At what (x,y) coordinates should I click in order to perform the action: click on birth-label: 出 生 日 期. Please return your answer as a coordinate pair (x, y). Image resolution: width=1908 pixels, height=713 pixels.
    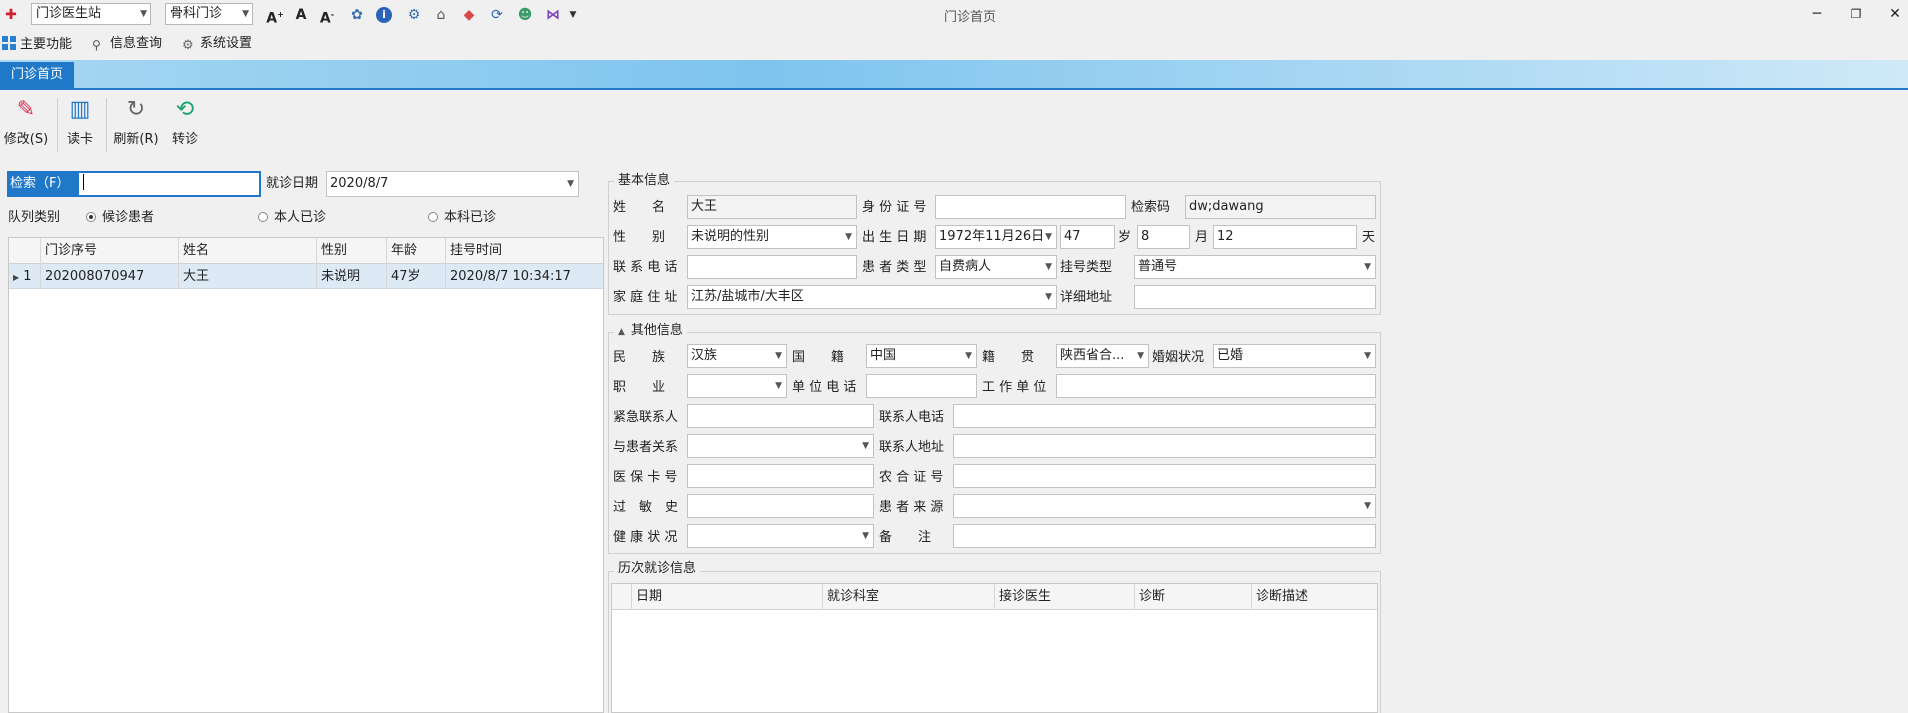
    Looking at the image, I should click on (894, 237).